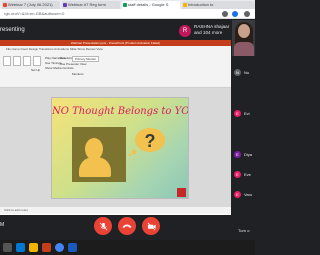 This screenshot has height=255, width=320. I want to click on participant-tile: E Eve, so click(243, 175).